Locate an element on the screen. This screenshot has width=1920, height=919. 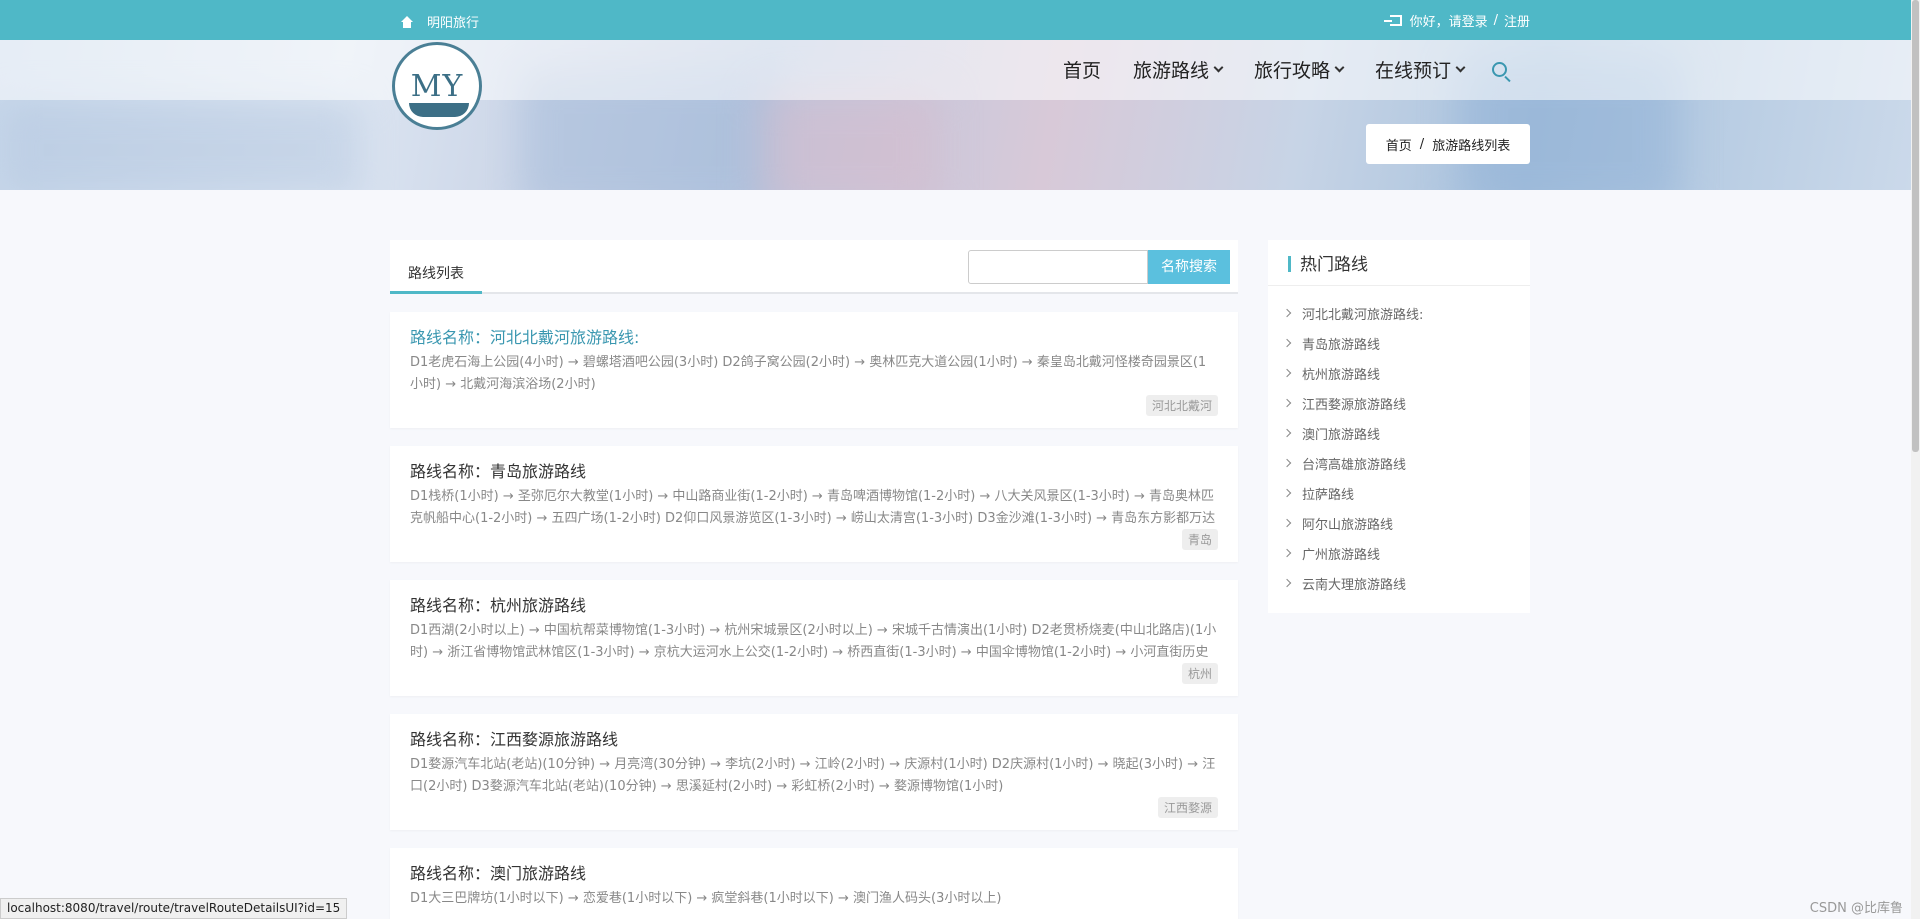
nav-home: 首页 is located at coordinates (1082, 69).